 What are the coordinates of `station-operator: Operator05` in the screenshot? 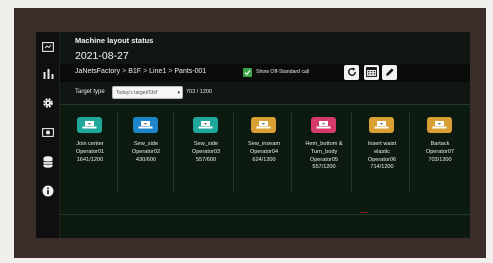 It's located at (324, 159).